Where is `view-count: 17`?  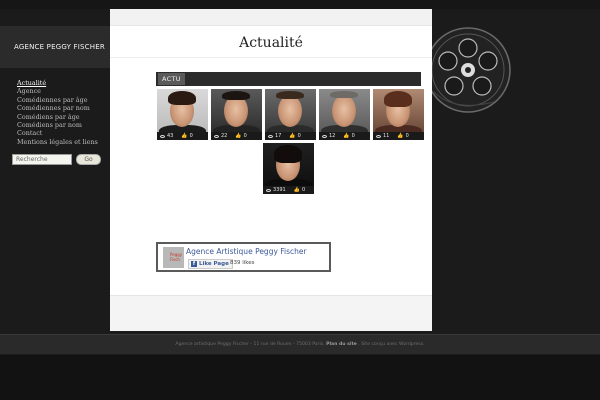
view-count: 17 is located at coordinates (278, 136).